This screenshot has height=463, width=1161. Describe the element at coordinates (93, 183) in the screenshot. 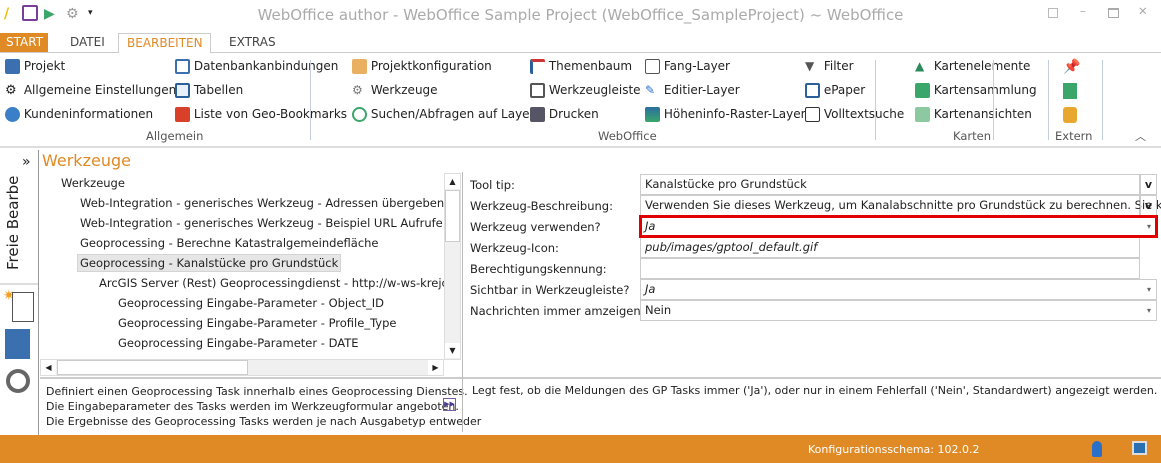

I see `tree-node: Werkzeuge` at that location.